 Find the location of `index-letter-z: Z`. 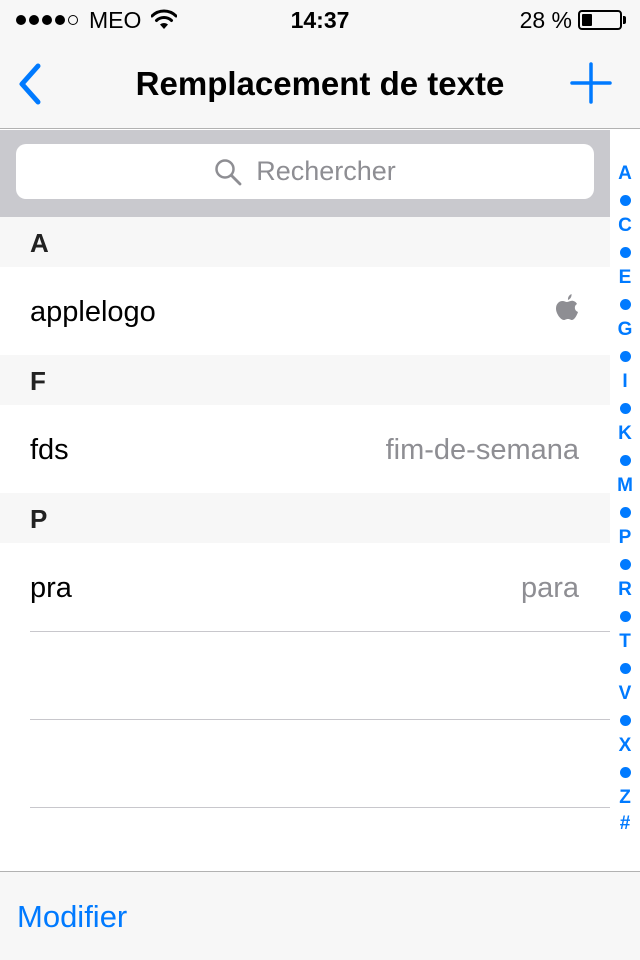

index-letter-z: Z is located at coordinates (625, 798).